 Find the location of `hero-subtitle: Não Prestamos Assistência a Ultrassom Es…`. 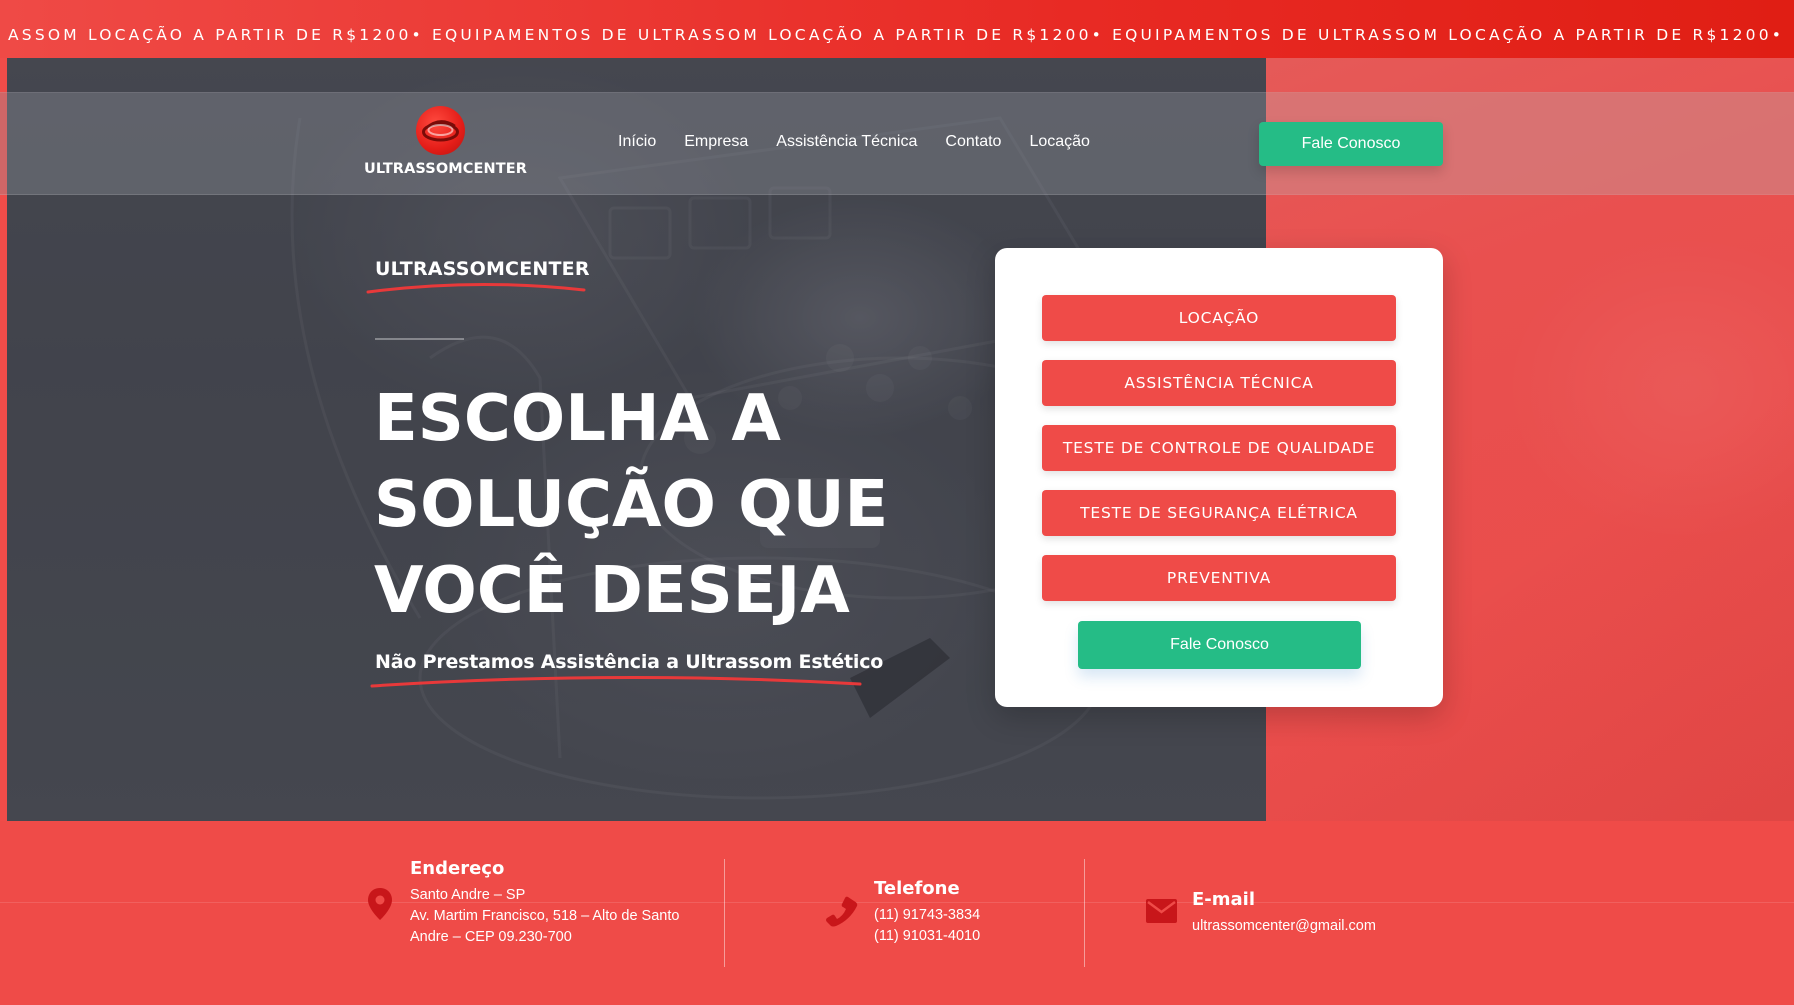

hero-subtitle: Não Prestamos Assistência a Ultrassom Es… is located at coordinates (629, 662).